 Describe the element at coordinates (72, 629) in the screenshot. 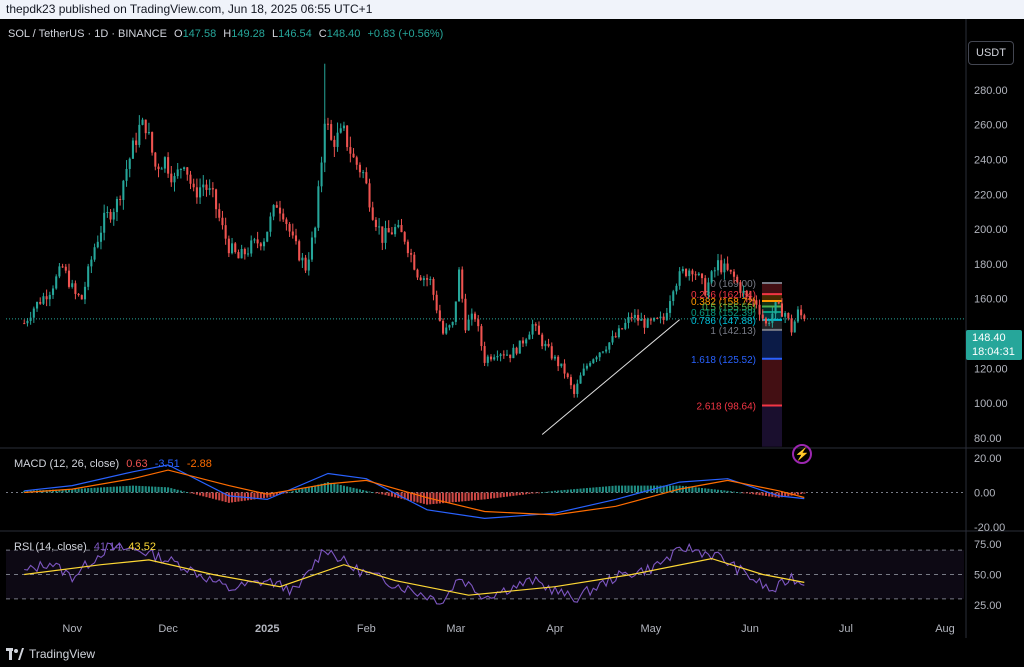

I see `time-tick-label: Nov` at that location.